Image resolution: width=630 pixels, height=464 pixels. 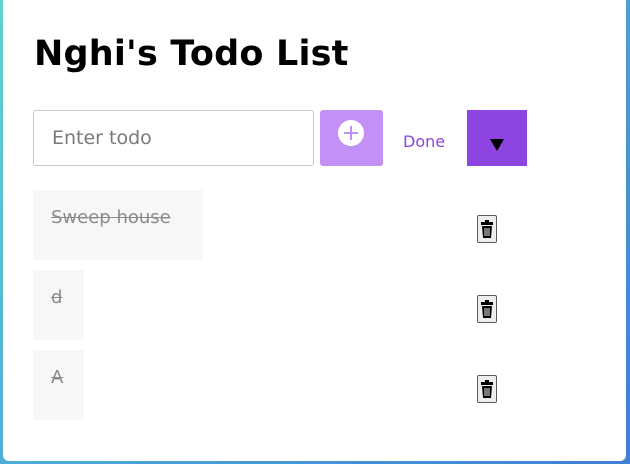 I want to click on page-title: Nghi's Todo List, so click(x=191, y=54).